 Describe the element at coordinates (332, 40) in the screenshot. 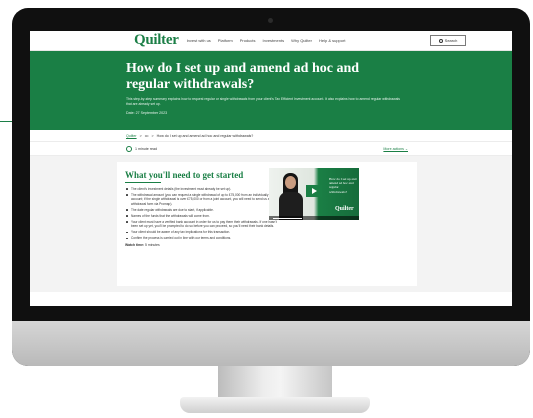

I see `nav-item-help: Help & support` at that location.